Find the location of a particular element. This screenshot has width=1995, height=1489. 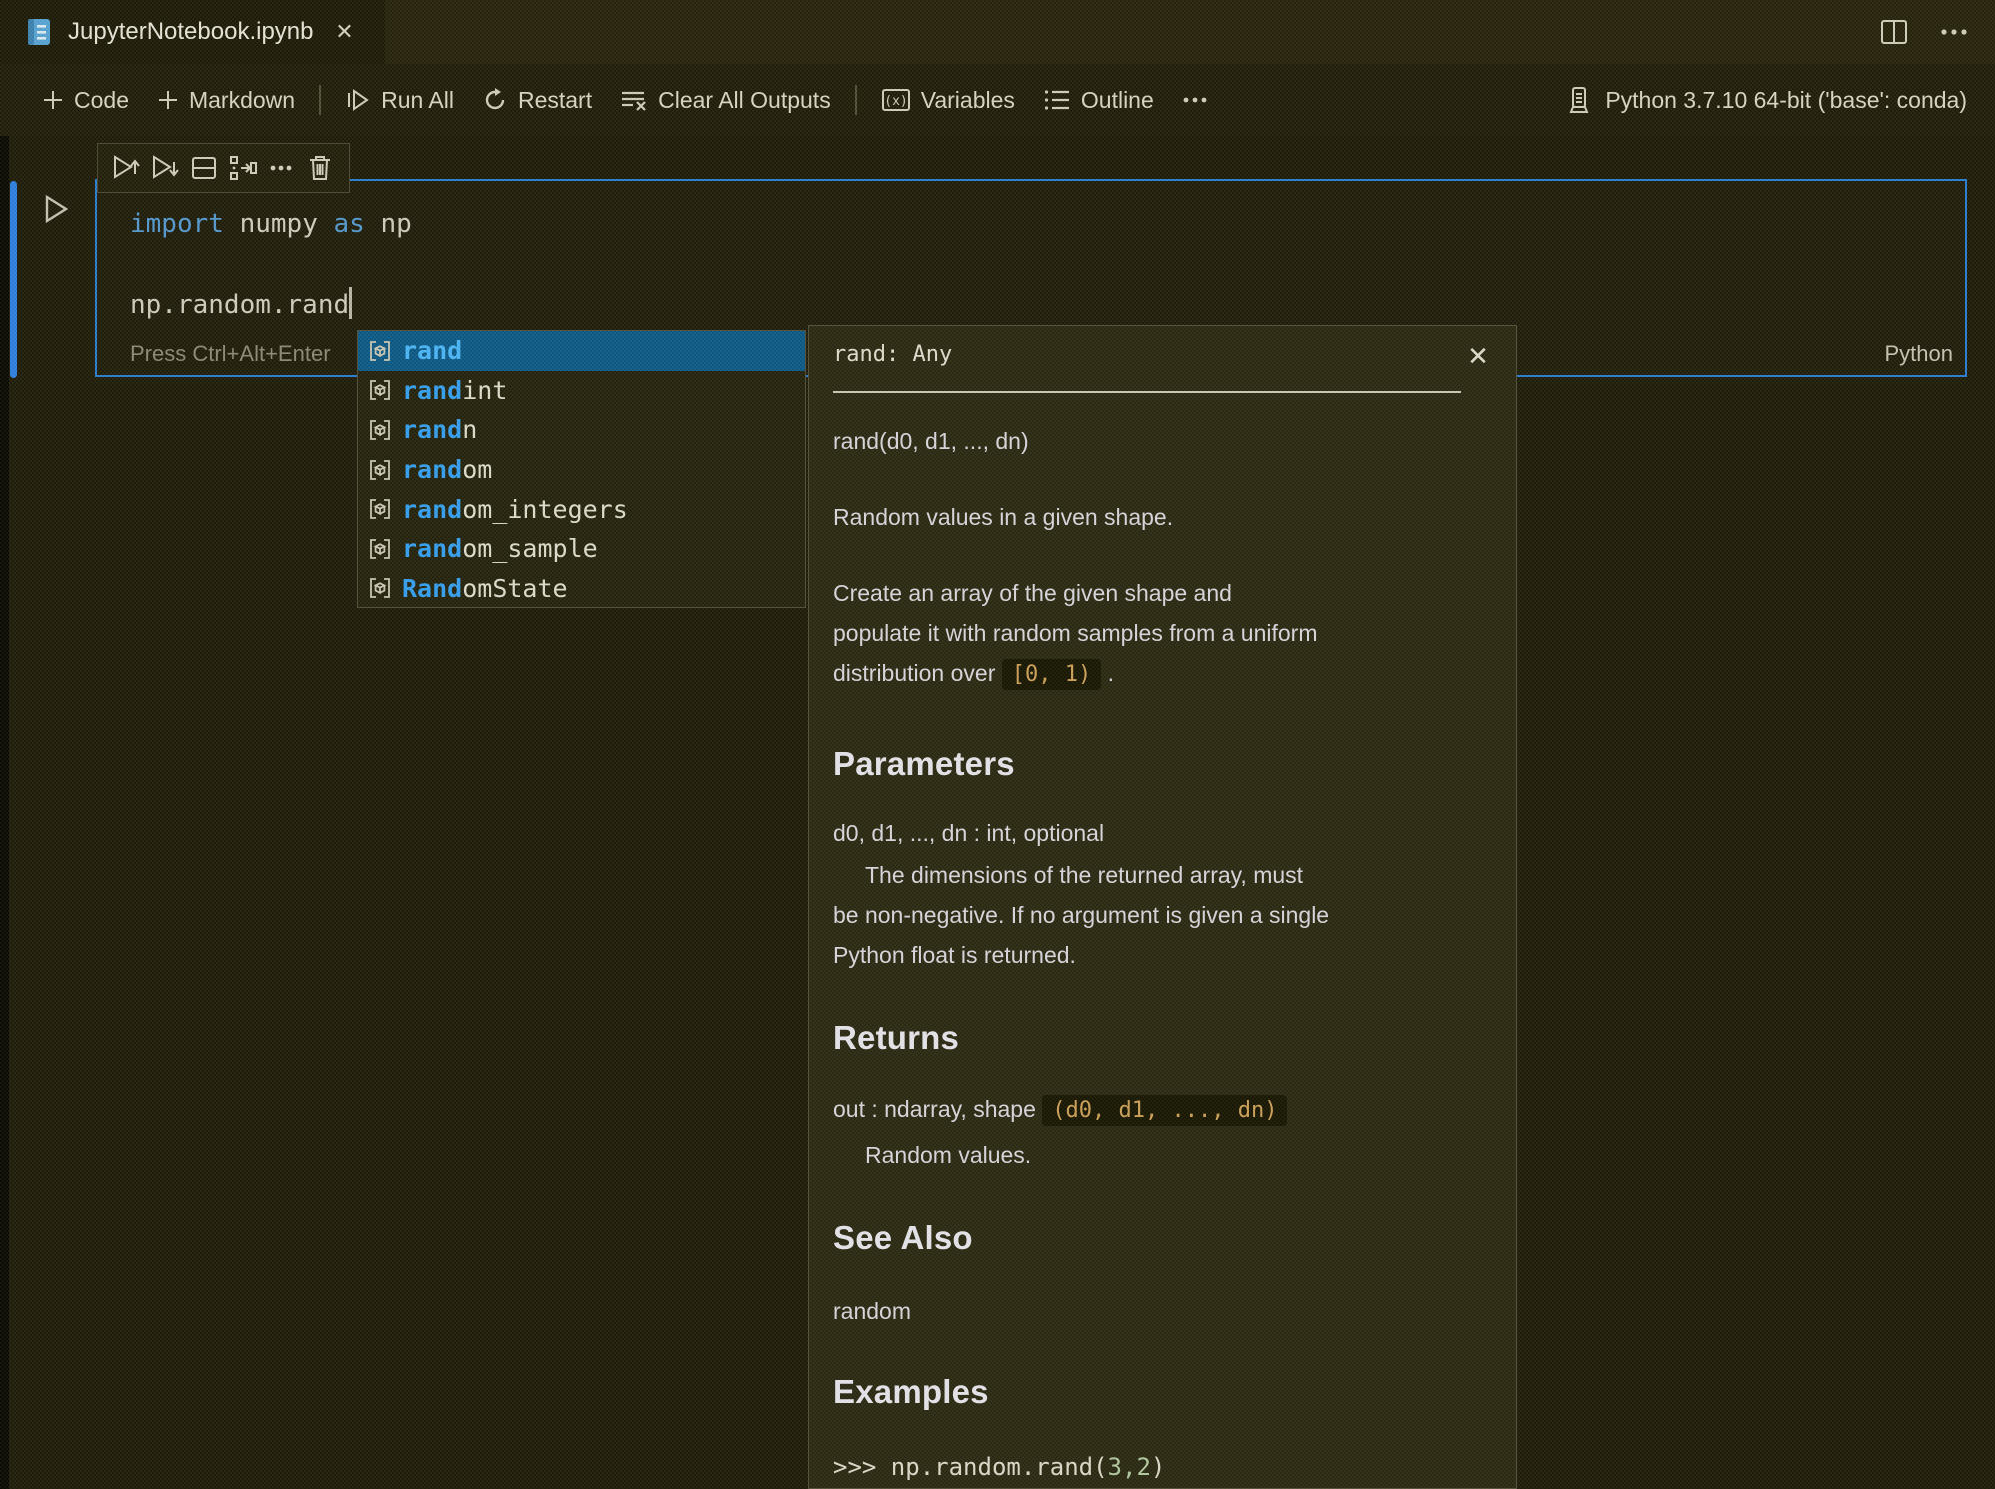

docs-heading-returns: Returns is located at coordinates (896, 1037).